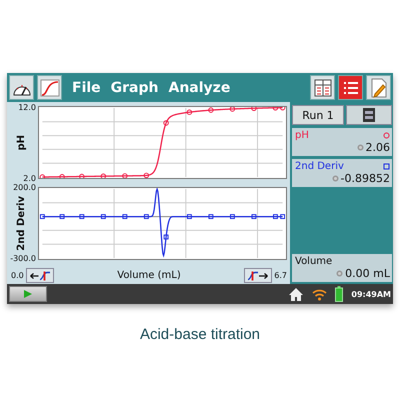 This screenshot has width=400, height=400. I want to click on gauge-icon, so click(21, 87).